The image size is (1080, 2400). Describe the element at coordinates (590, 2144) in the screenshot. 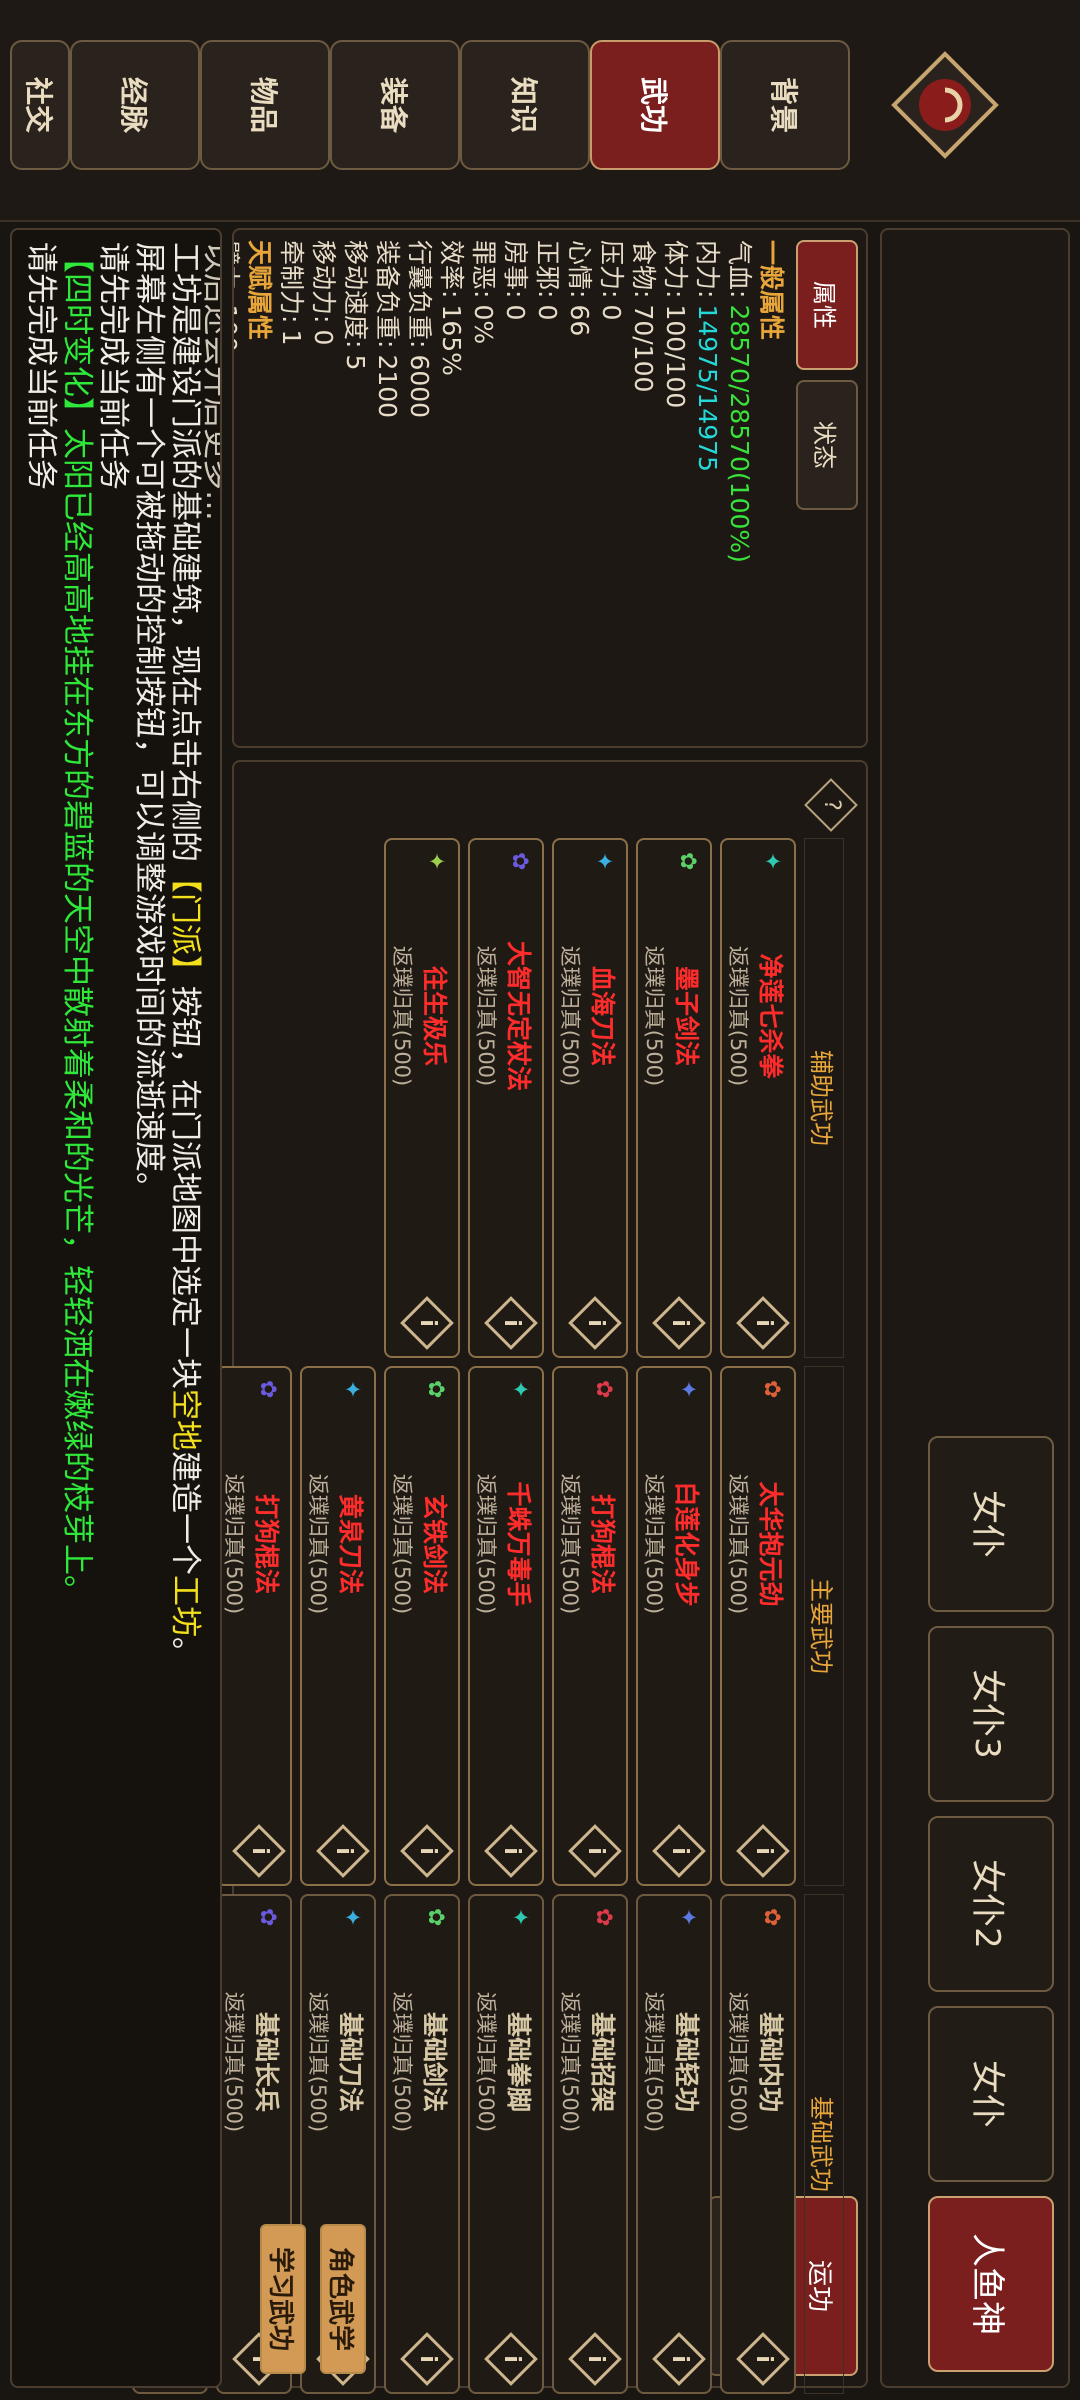

I see `skill-card: ✿ 基础招架 返璞归真(500) i` at that location.